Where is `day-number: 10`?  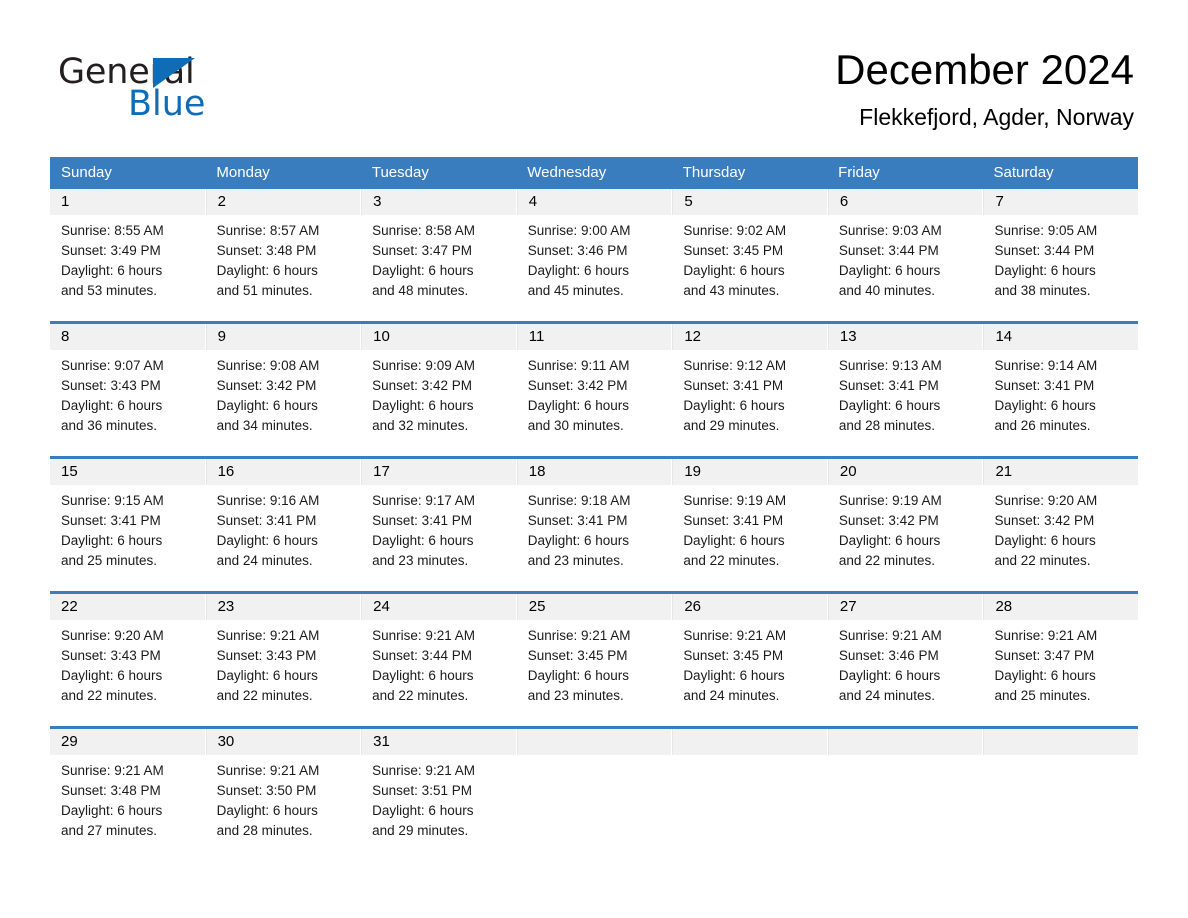
day-number: 10 is located at coordinates (438, 337).